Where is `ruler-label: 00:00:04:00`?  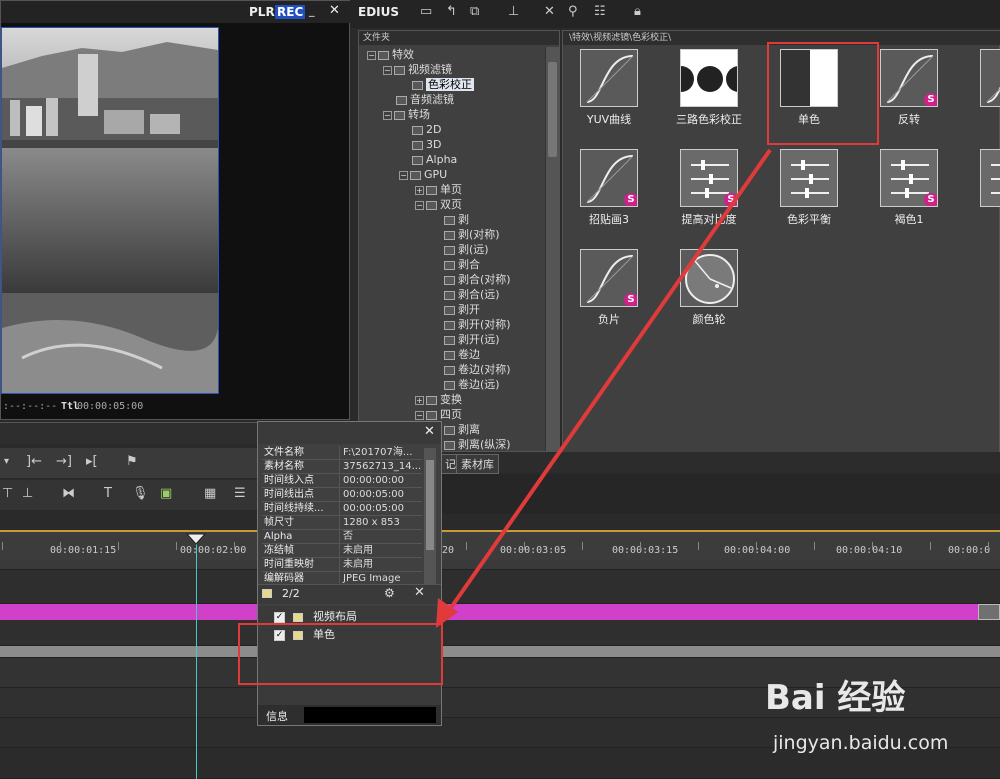 ruler-label: 00:00:04:00 is located at coordinates (757, 550).